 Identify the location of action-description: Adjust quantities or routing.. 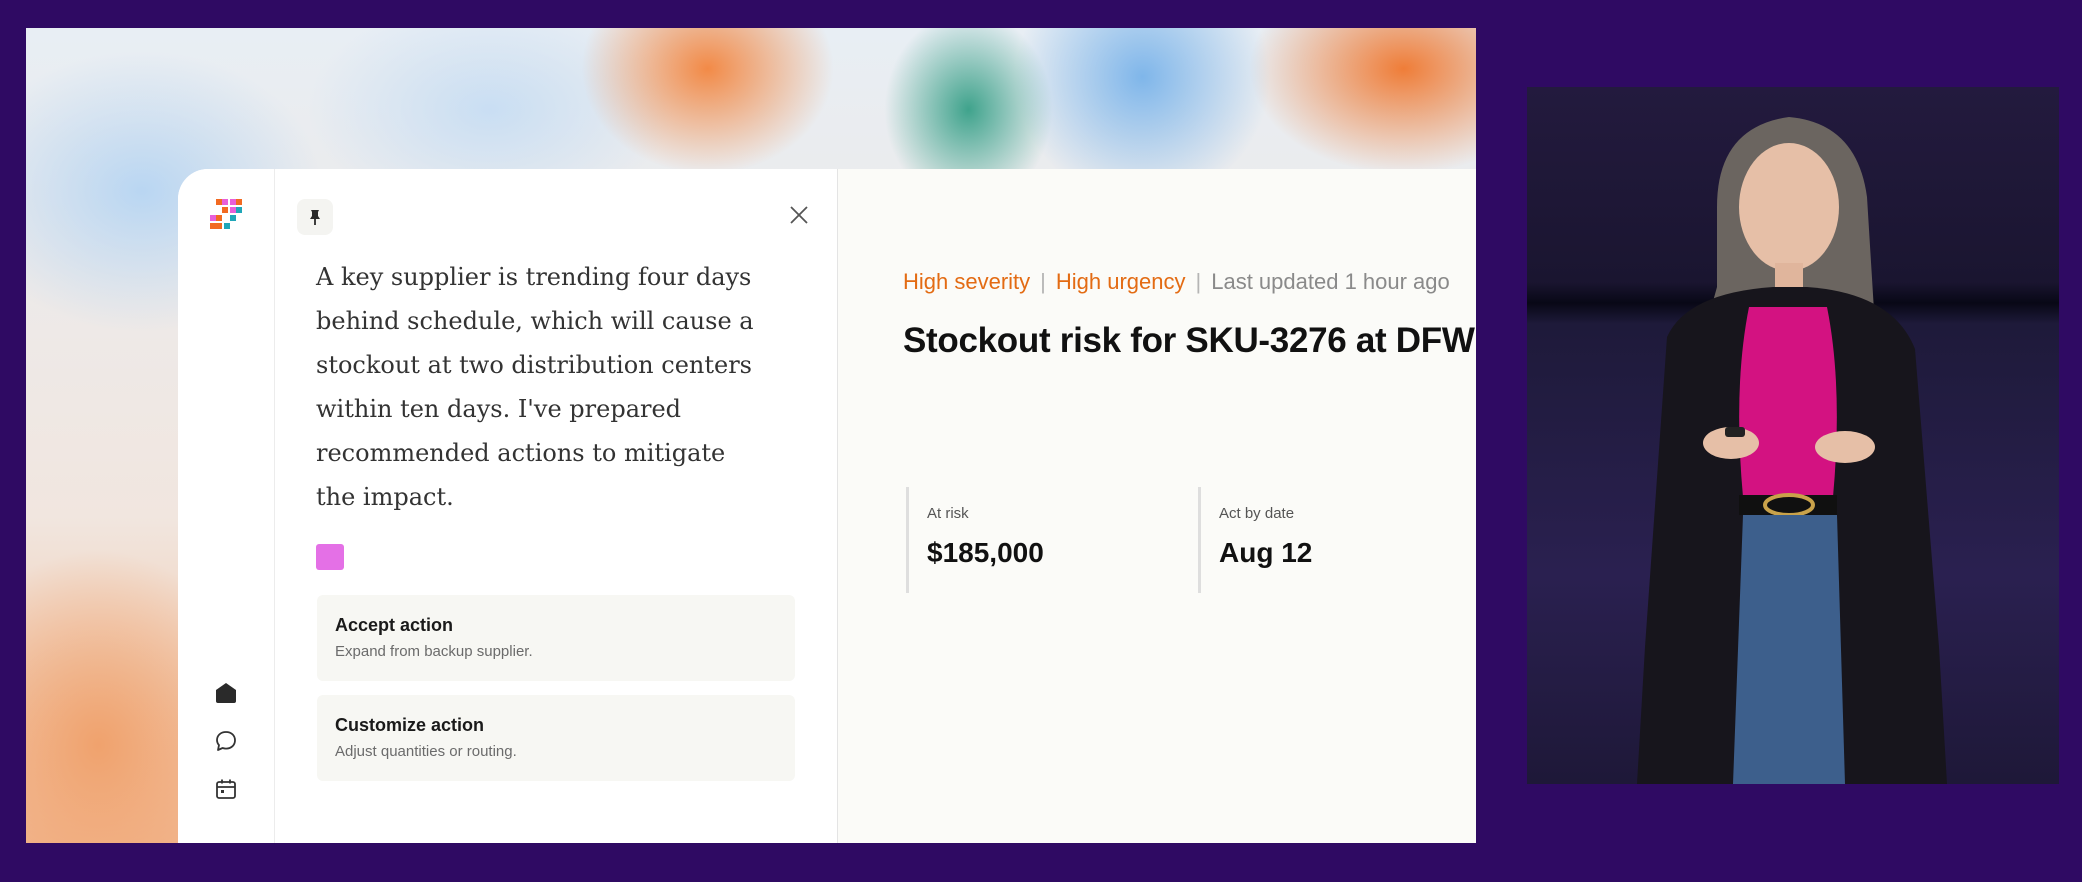
(426, 751).